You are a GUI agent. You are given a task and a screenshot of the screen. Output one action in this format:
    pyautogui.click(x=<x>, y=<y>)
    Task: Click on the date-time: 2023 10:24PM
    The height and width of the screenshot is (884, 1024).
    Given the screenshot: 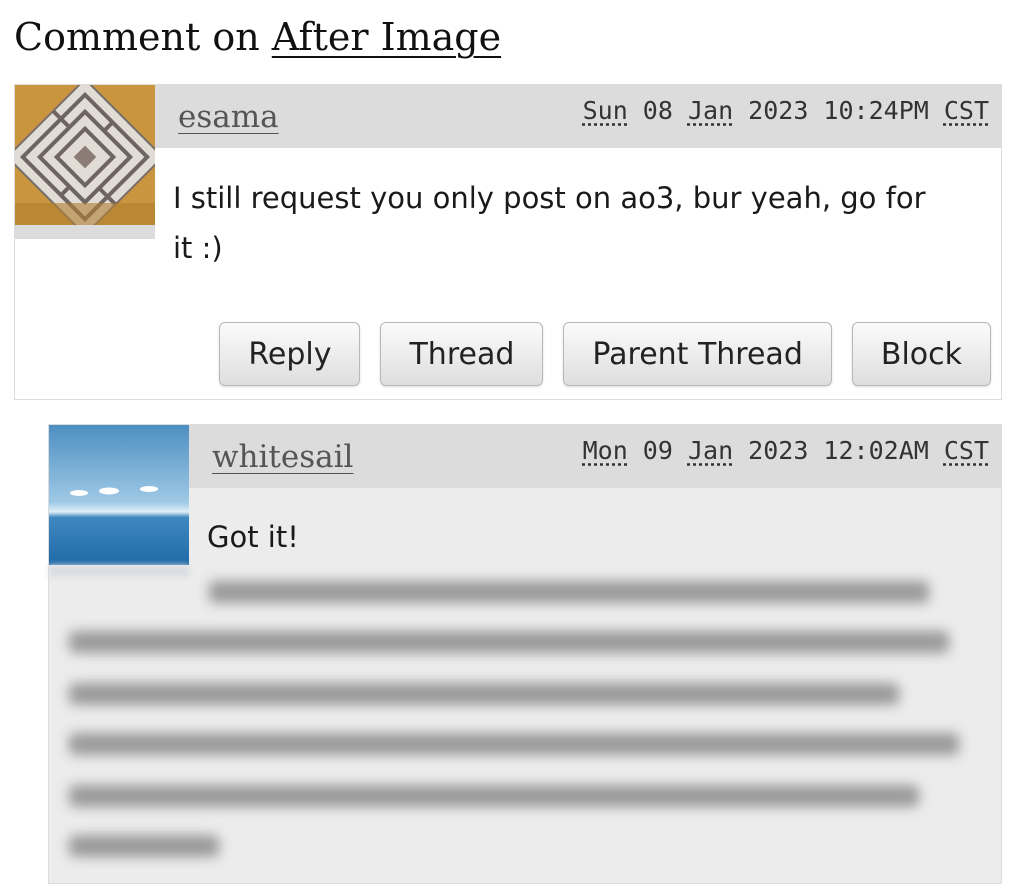 What is the action you would take?
    pyautogui.click(x=838, y=110)
    